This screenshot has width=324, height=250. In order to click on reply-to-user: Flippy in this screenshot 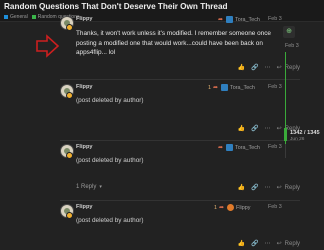, I will do `click(243, 207)`.